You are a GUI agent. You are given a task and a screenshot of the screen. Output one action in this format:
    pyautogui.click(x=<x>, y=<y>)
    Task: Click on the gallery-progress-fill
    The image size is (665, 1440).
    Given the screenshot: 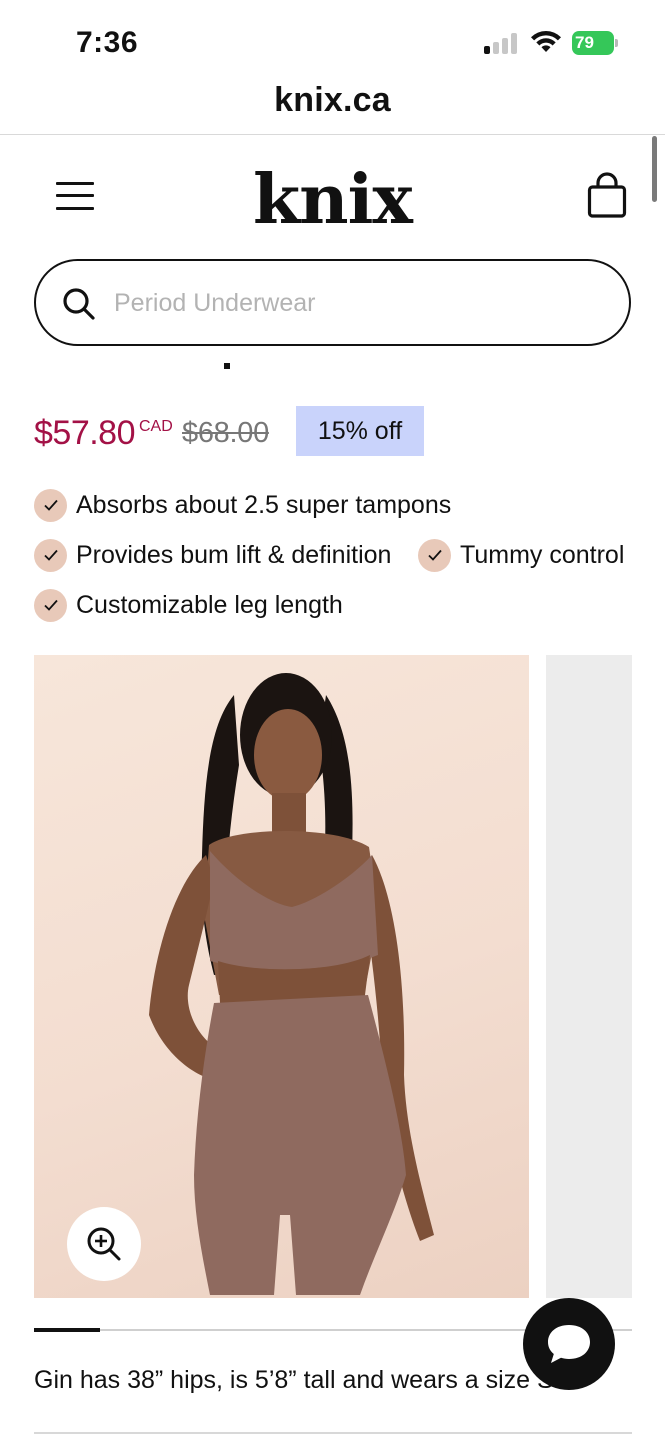 What is the action you would take?
    pyautogui.click(x=67, y=1330)
    